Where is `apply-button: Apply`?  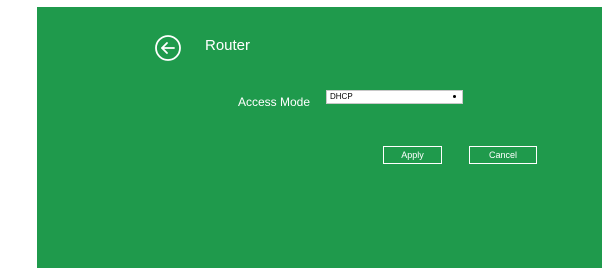
apply-button: Apply is located at coordinates (412, 155).